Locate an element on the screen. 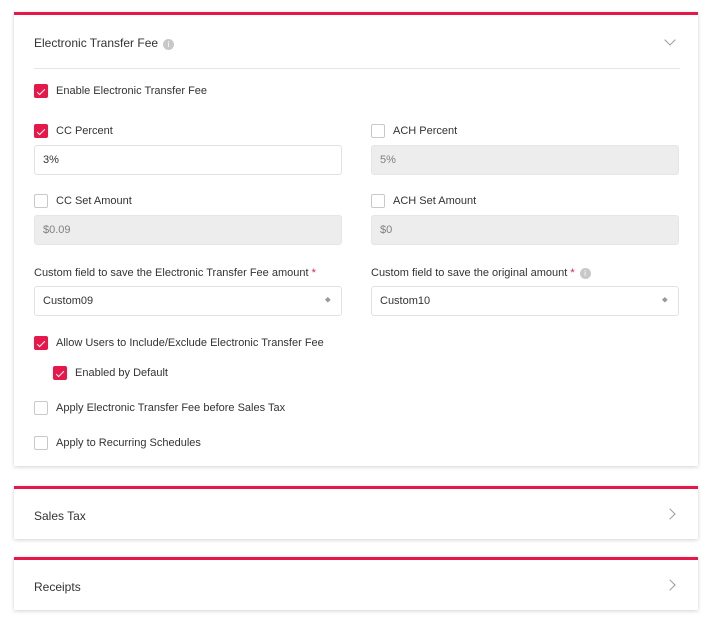 The image size is (716, 629). panel-title: Electronic Transfer Fee i is located at coordinates (104, 43).